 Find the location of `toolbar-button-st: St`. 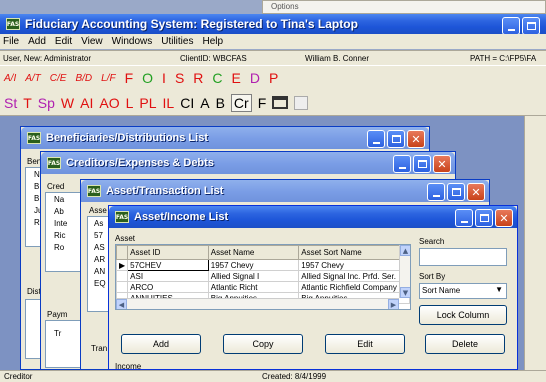

toolbar-button-st: St is located at coordinates (10, 103).